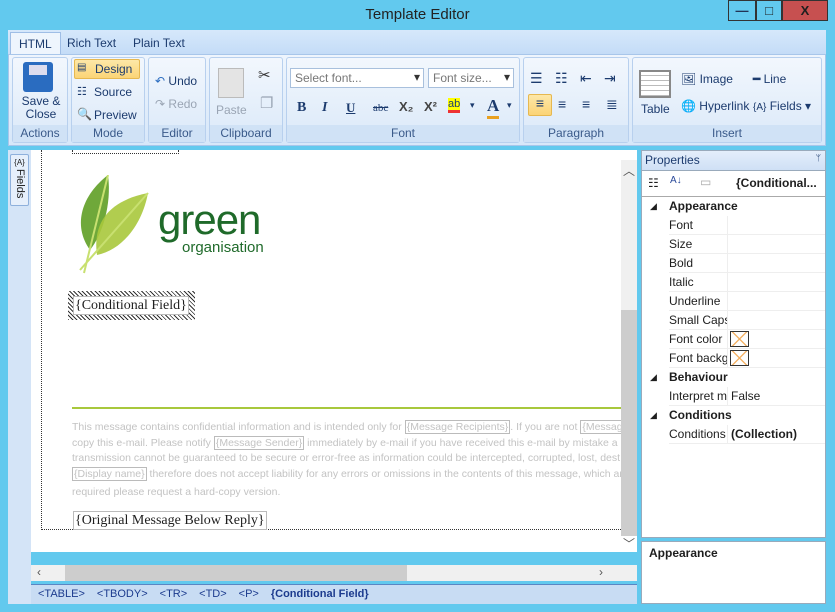 The width and height of the screenshot is (835, 612). I want to click on breadcrumb-item: <TABLE>, so click(61, 594).